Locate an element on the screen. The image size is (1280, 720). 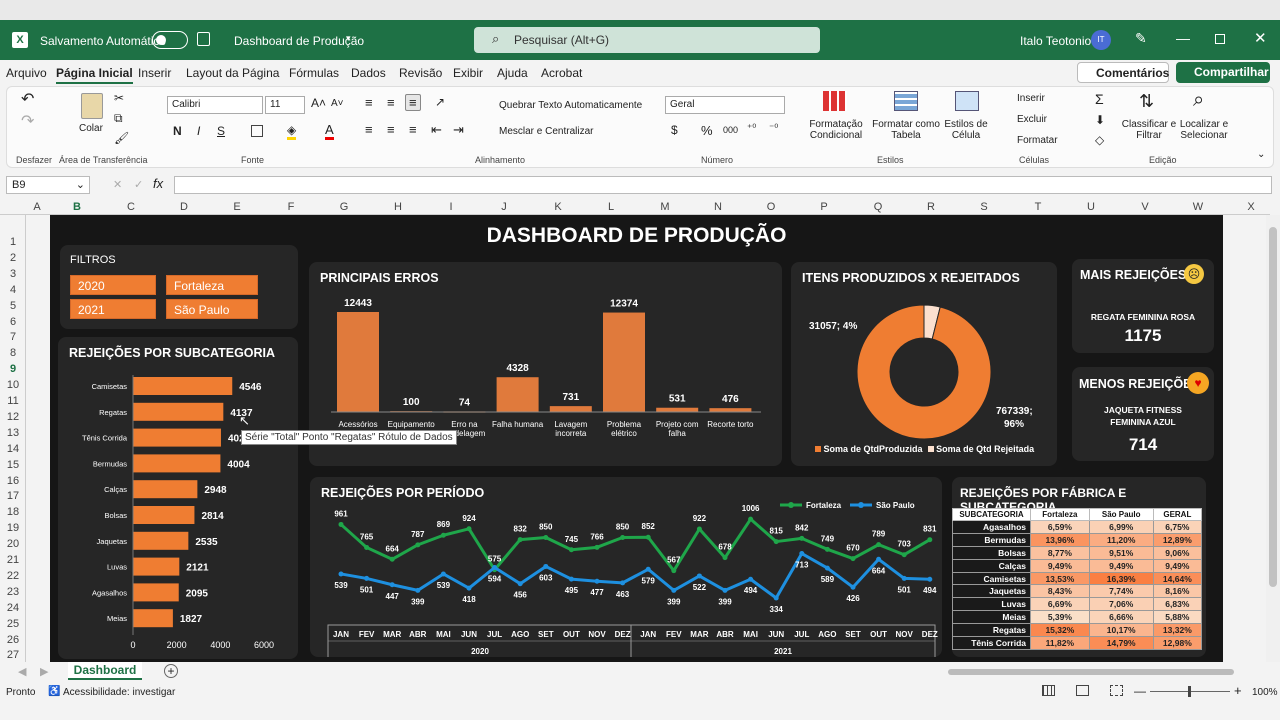
column-header: I is located at coordinates (451, 207).